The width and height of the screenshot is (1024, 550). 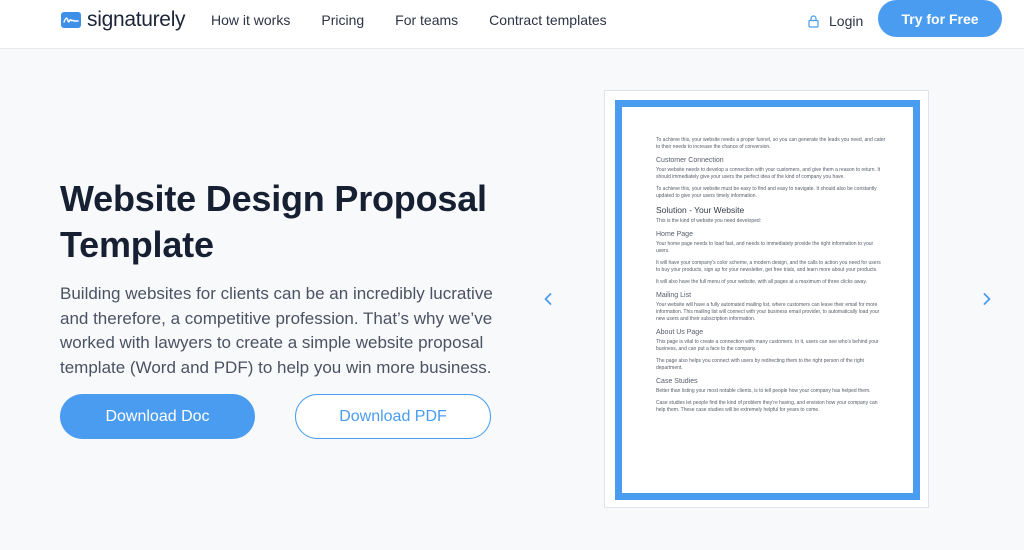 I want to click on chevron-right-icon, so click(x=987, y=299).